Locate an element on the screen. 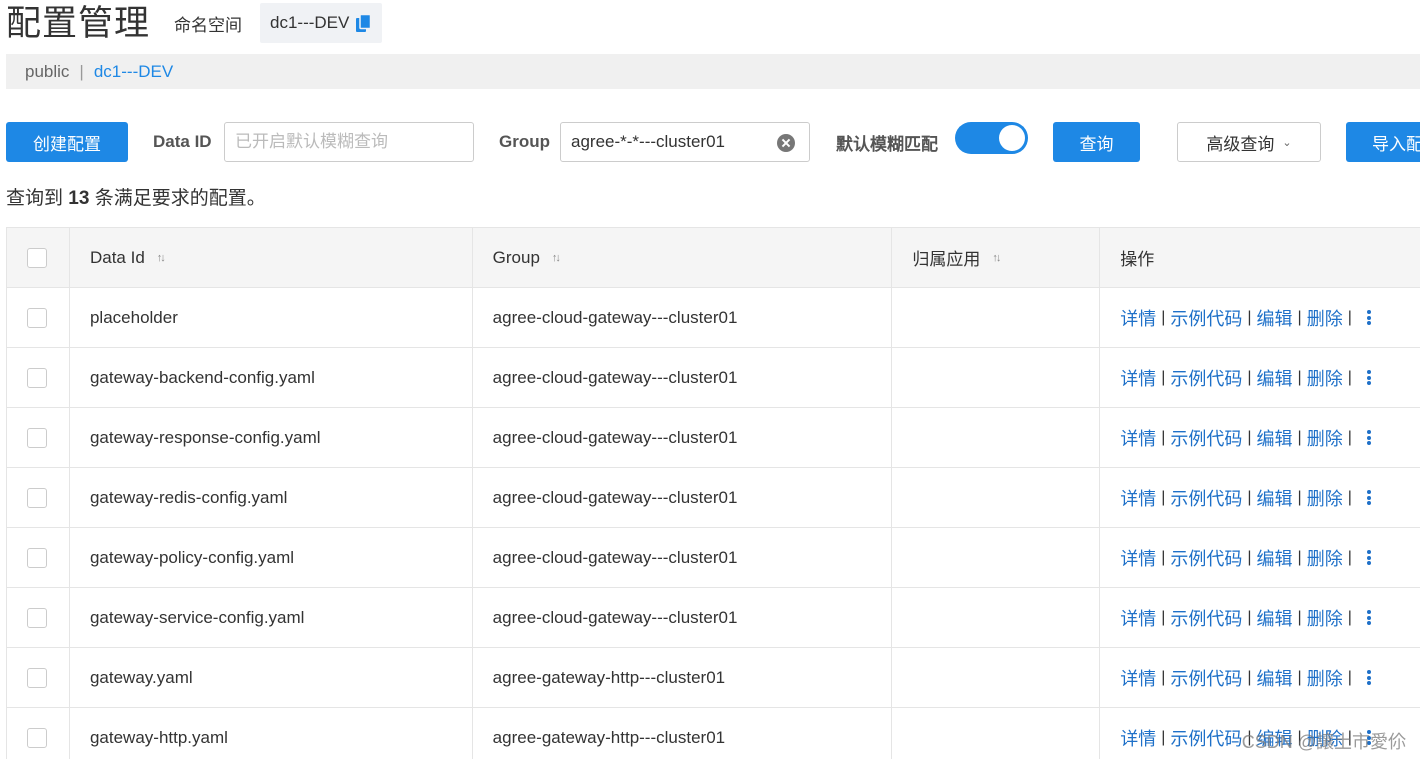  clear-icon is located at coordinates (786, 143).